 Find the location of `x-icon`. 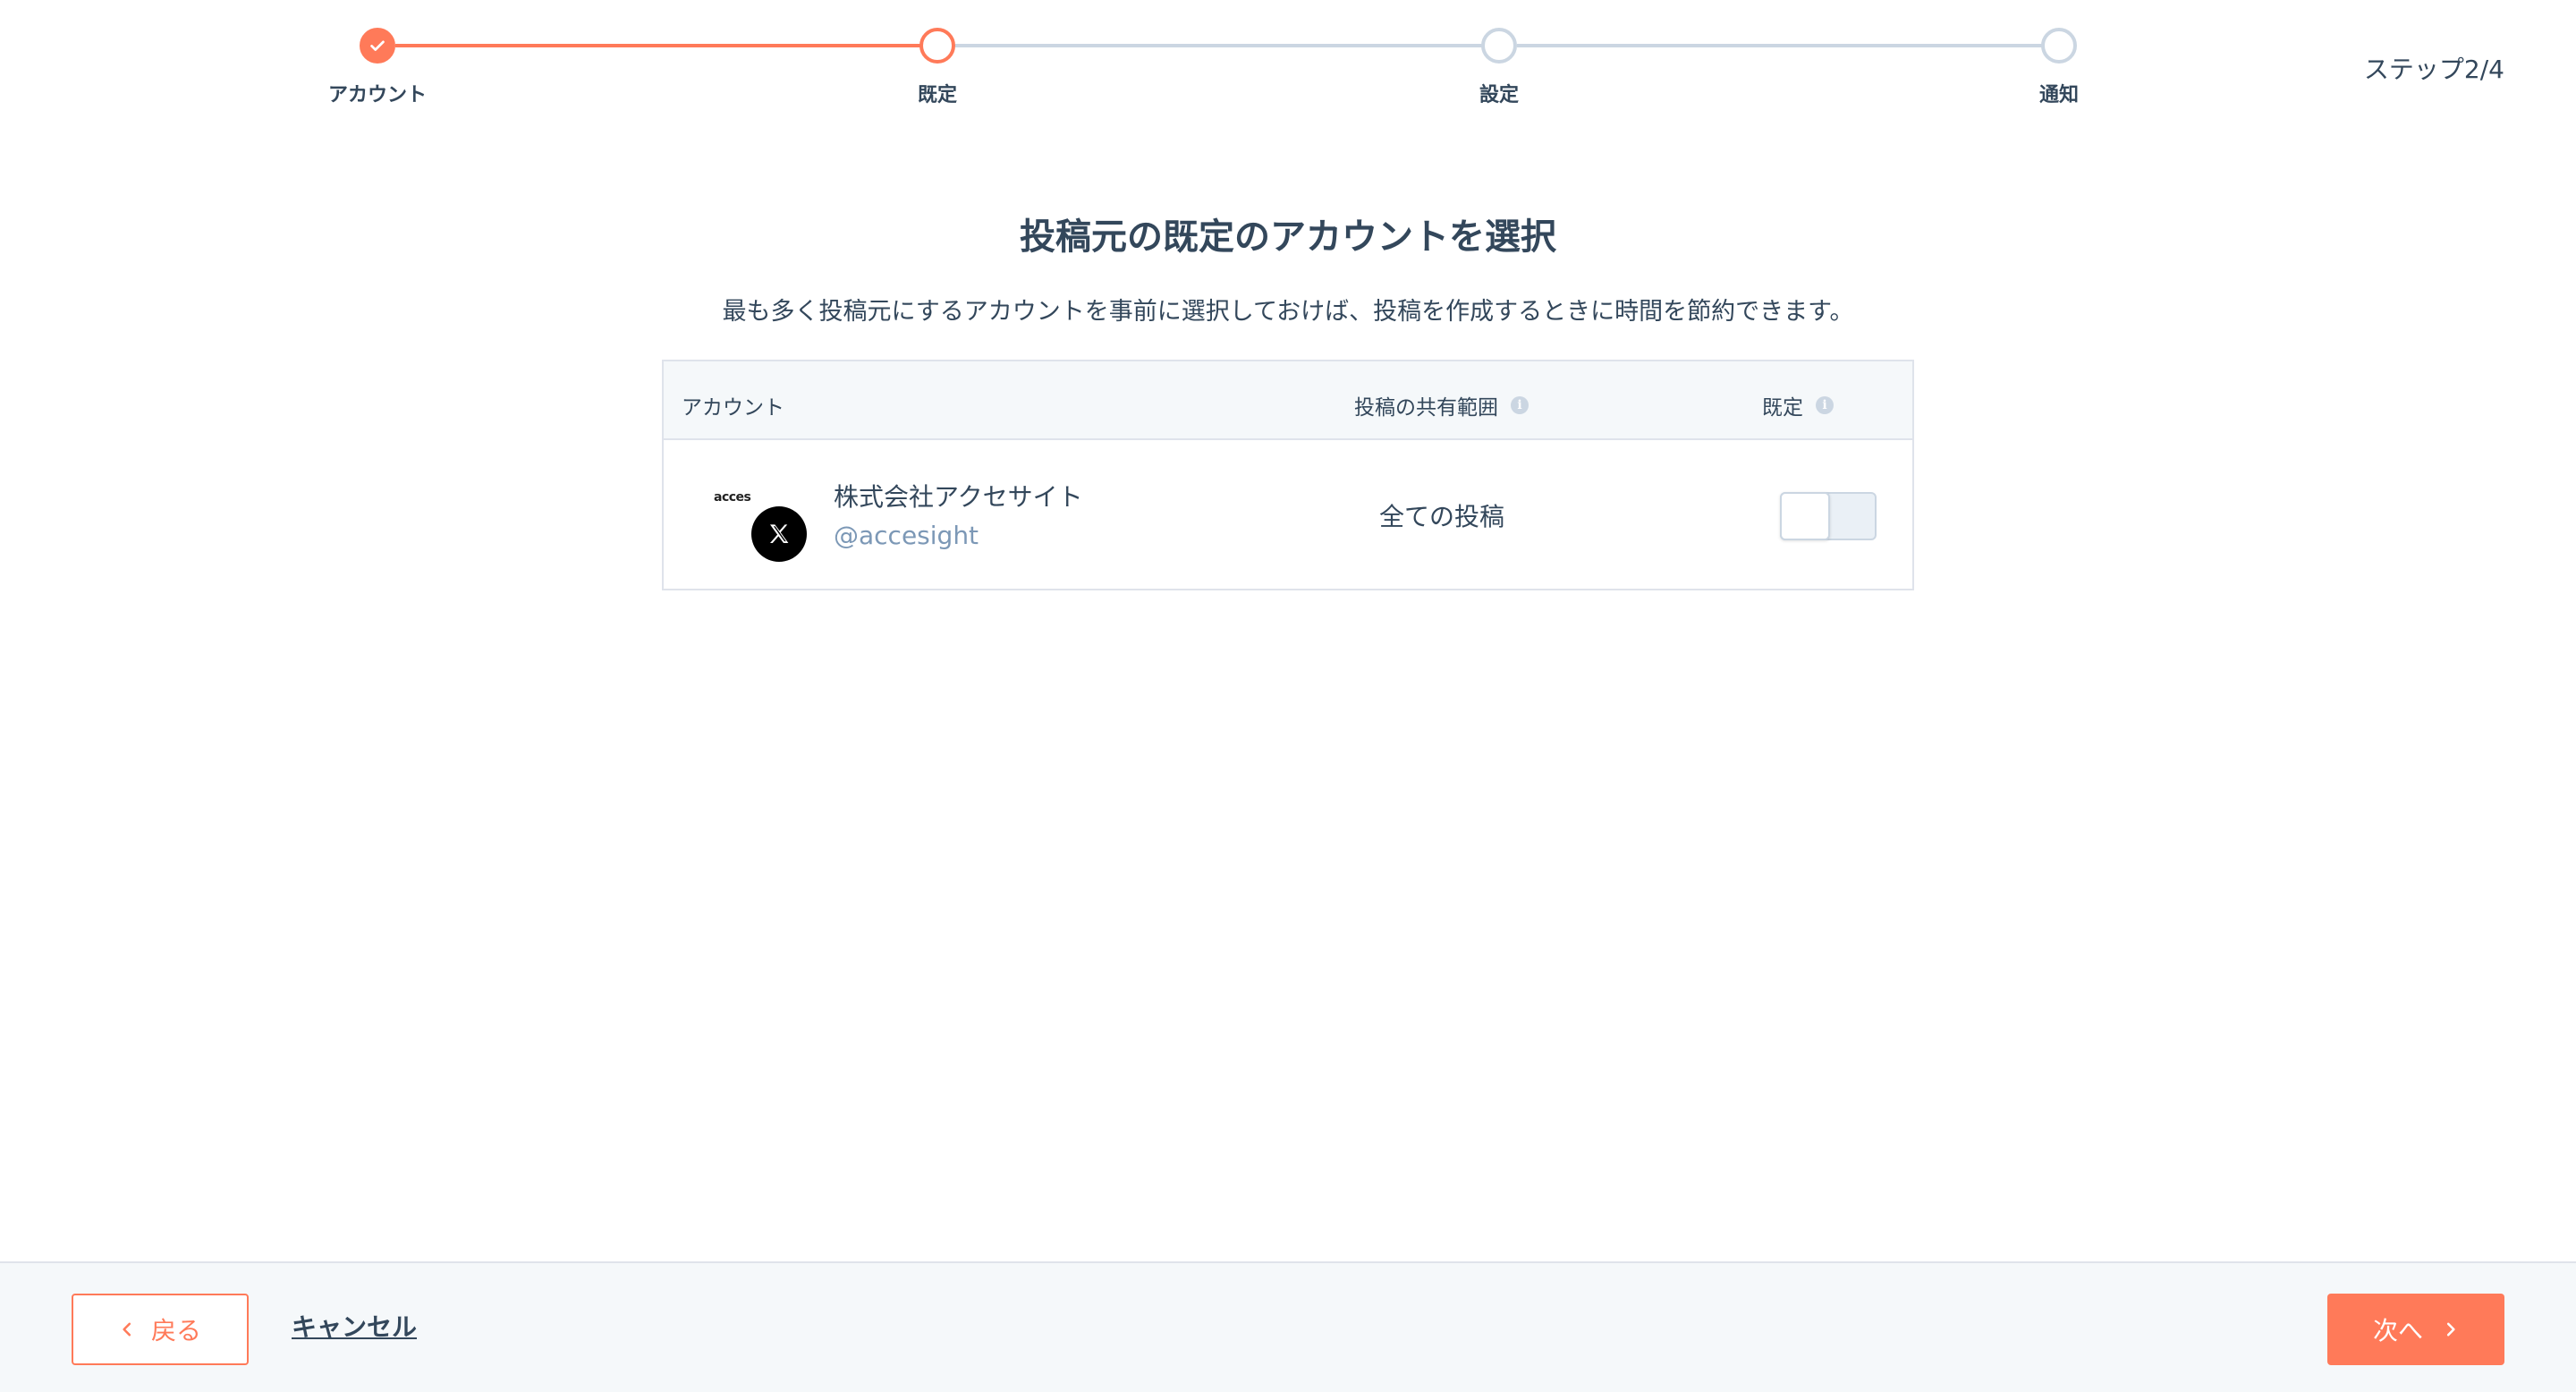

x-icon is located at coordinates (779, 534).